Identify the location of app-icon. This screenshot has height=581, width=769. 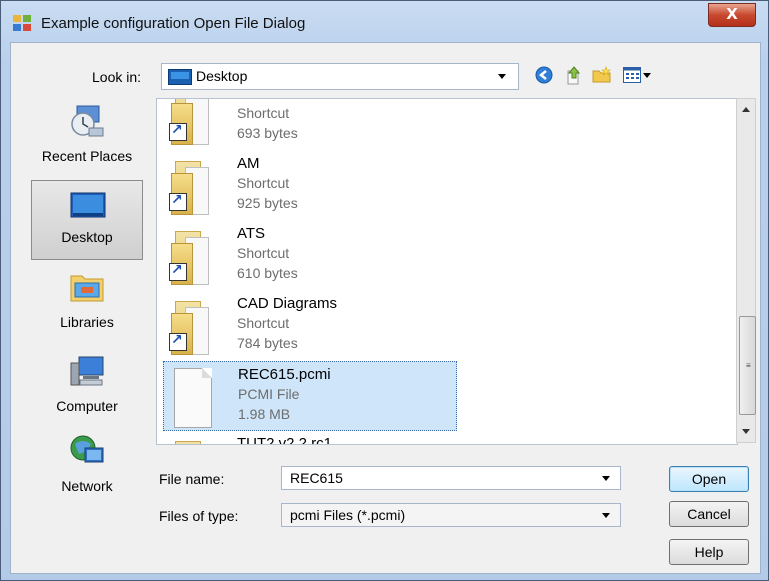
(22, 23).